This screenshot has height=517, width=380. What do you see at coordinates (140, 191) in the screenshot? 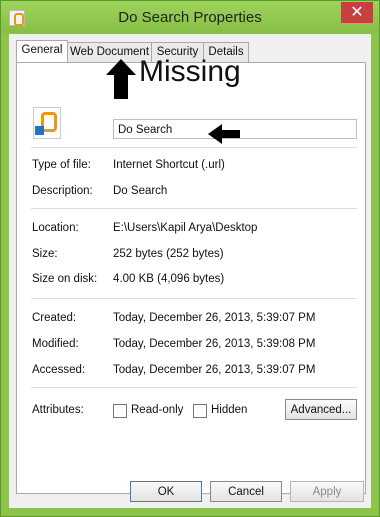
I see `description-value: Do Search` at bounding box center [140, 191].